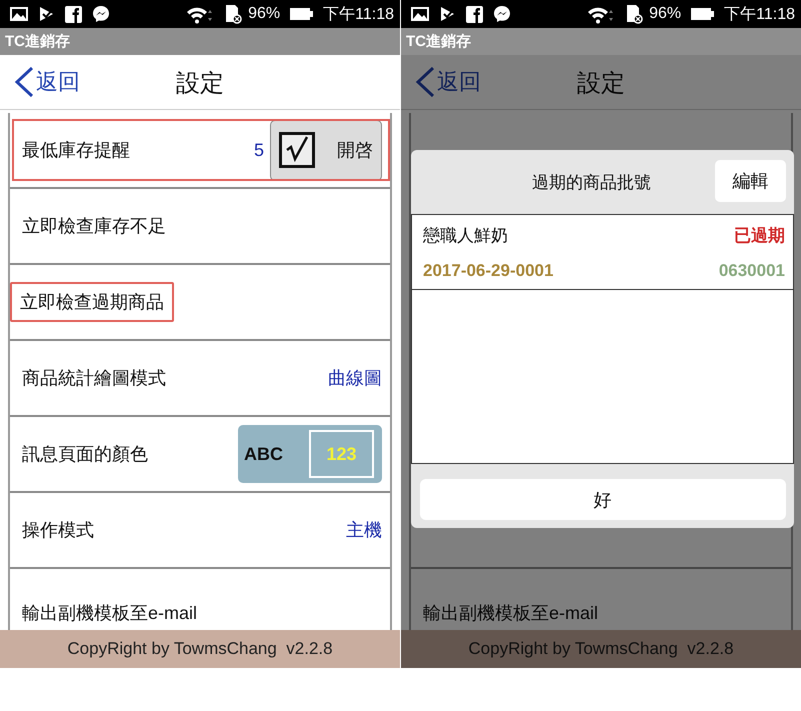  I want to click on toggle-button: 開啓, so click(326, 150).